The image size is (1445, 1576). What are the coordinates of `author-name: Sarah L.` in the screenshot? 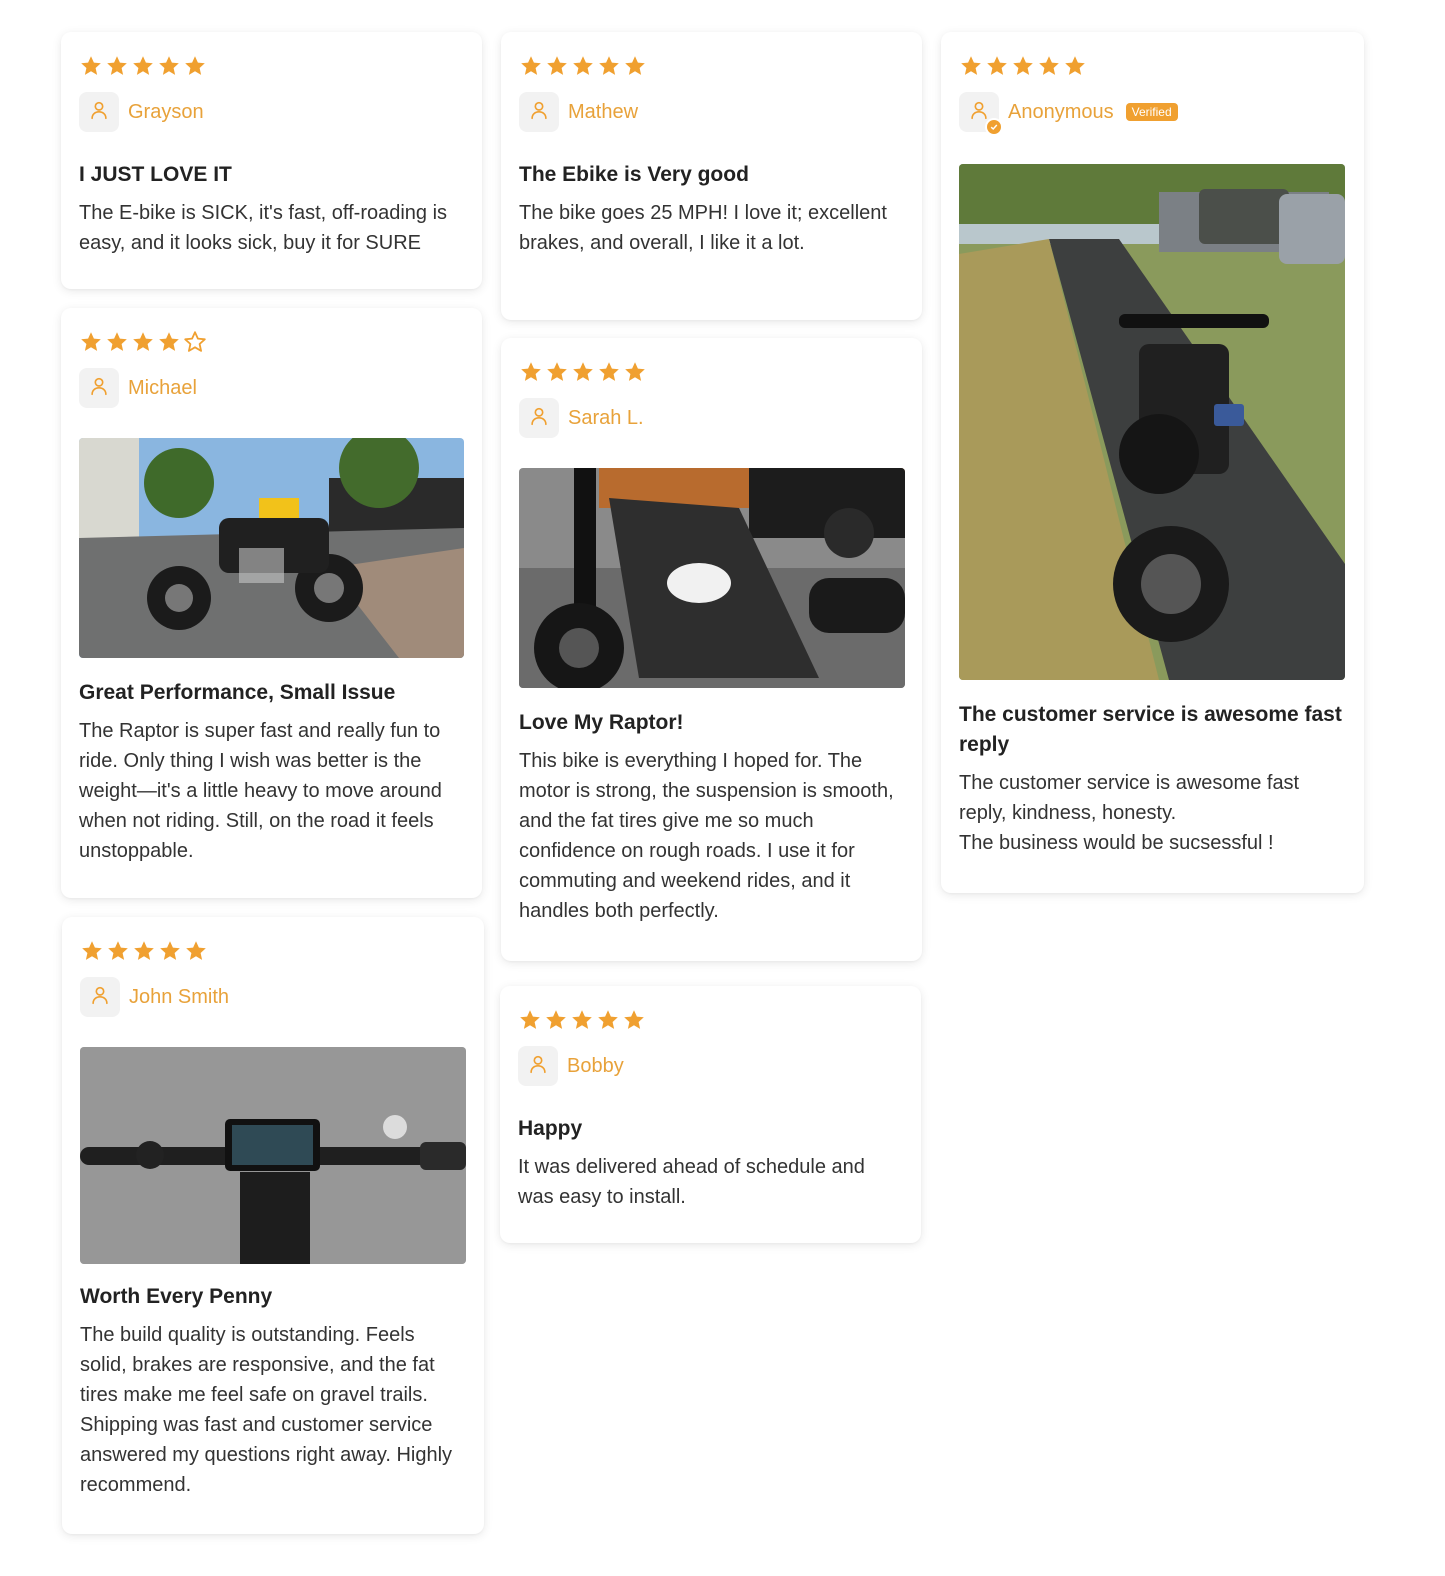 It's located at (606, 417).